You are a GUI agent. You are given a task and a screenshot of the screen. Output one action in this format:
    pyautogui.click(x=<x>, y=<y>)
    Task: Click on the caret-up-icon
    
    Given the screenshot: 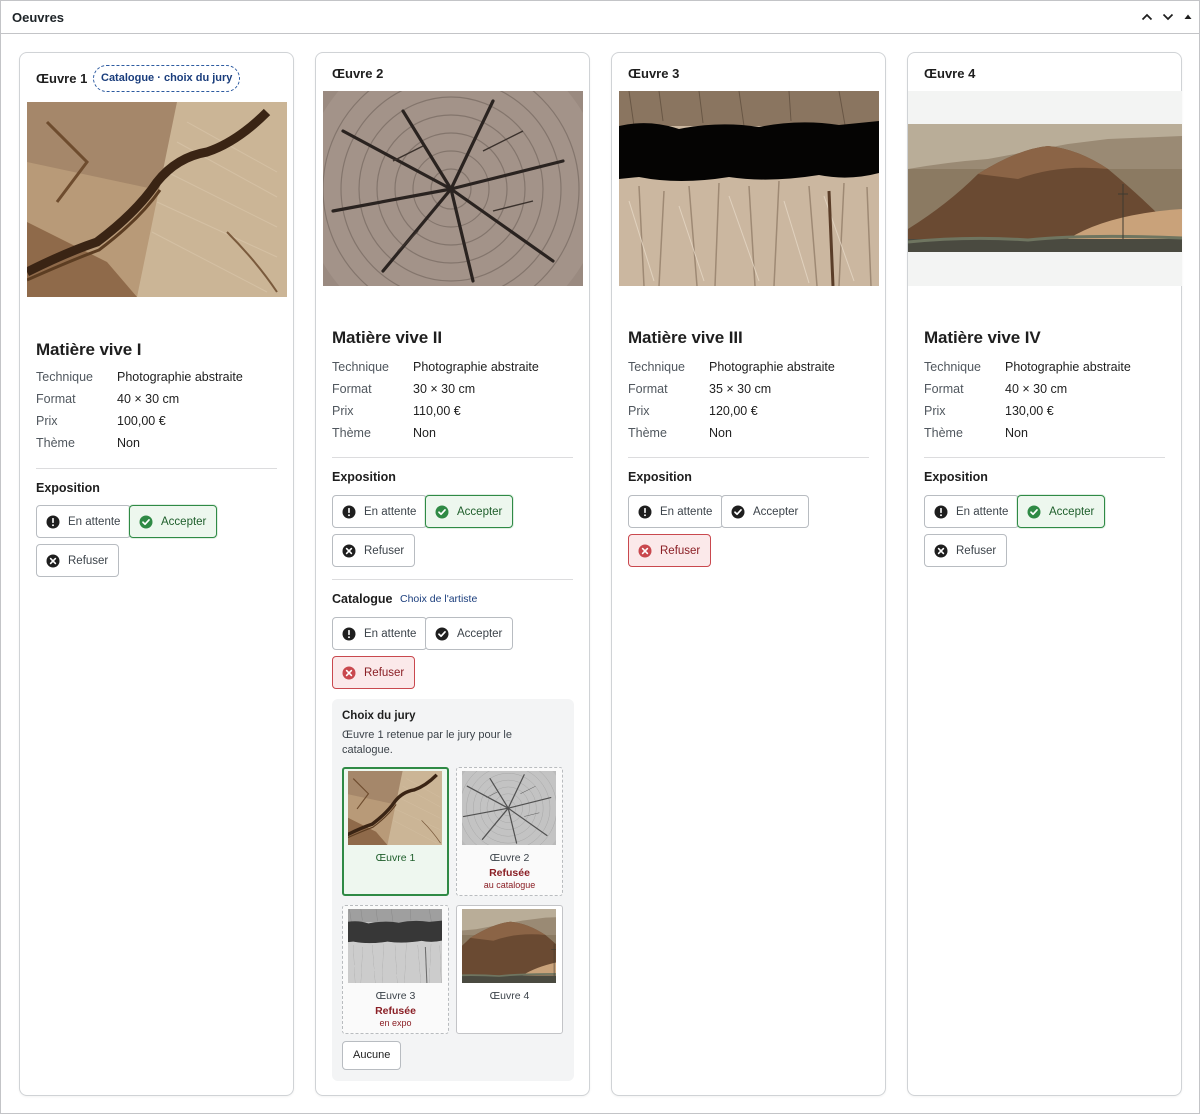 What is the action you would take?
    pyautogui.click(x=1188, y=16)
    